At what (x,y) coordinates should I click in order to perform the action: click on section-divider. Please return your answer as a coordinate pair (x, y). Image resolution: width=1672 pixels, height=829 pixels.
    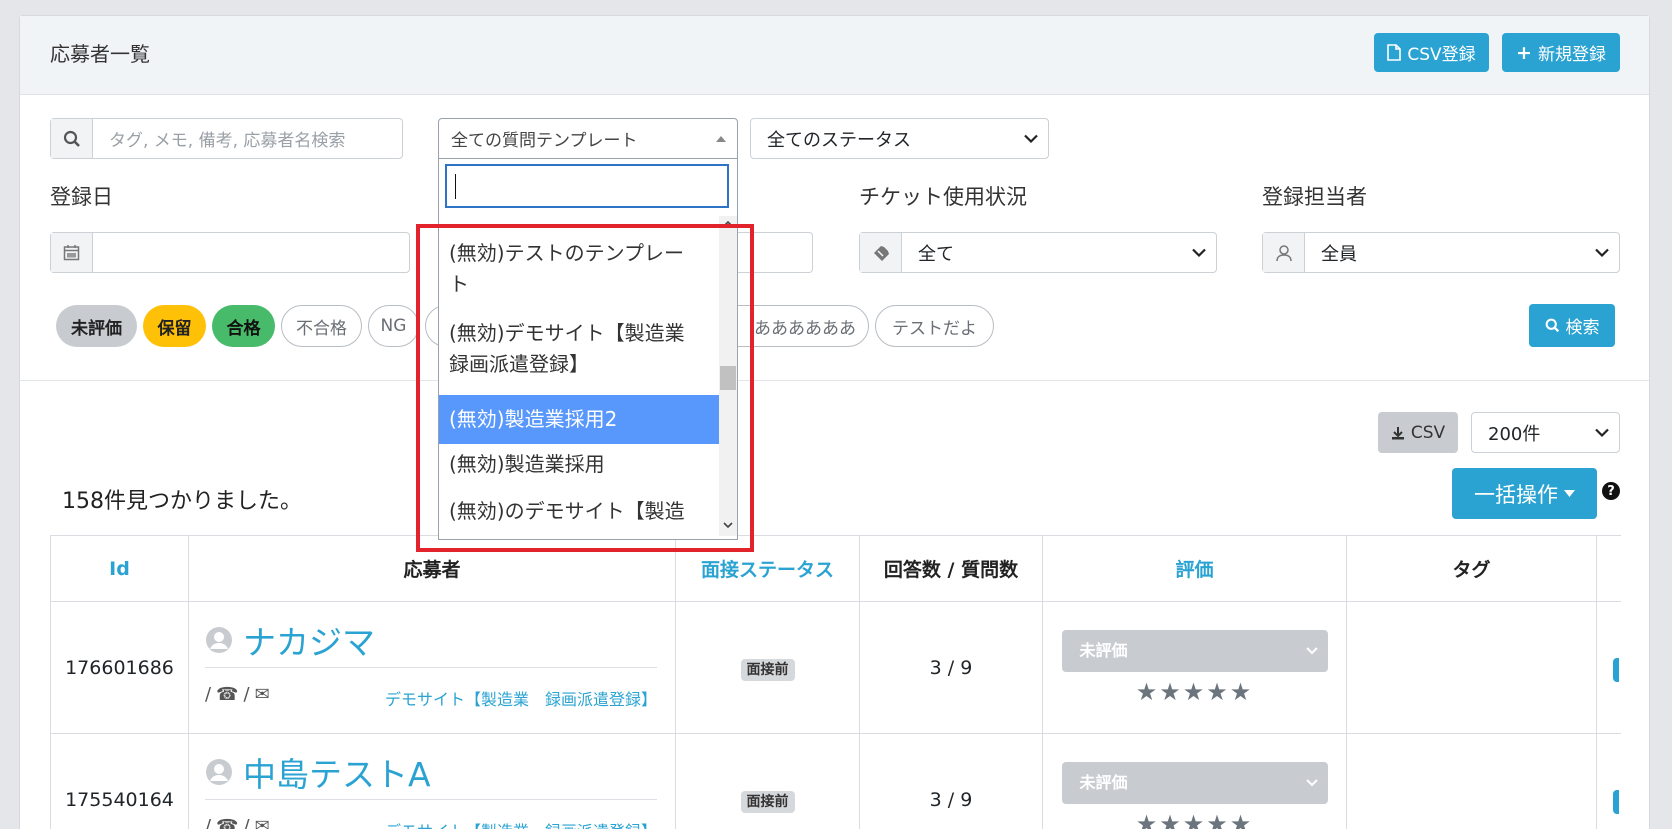
    Looking at the image, I should click on (834, 380).